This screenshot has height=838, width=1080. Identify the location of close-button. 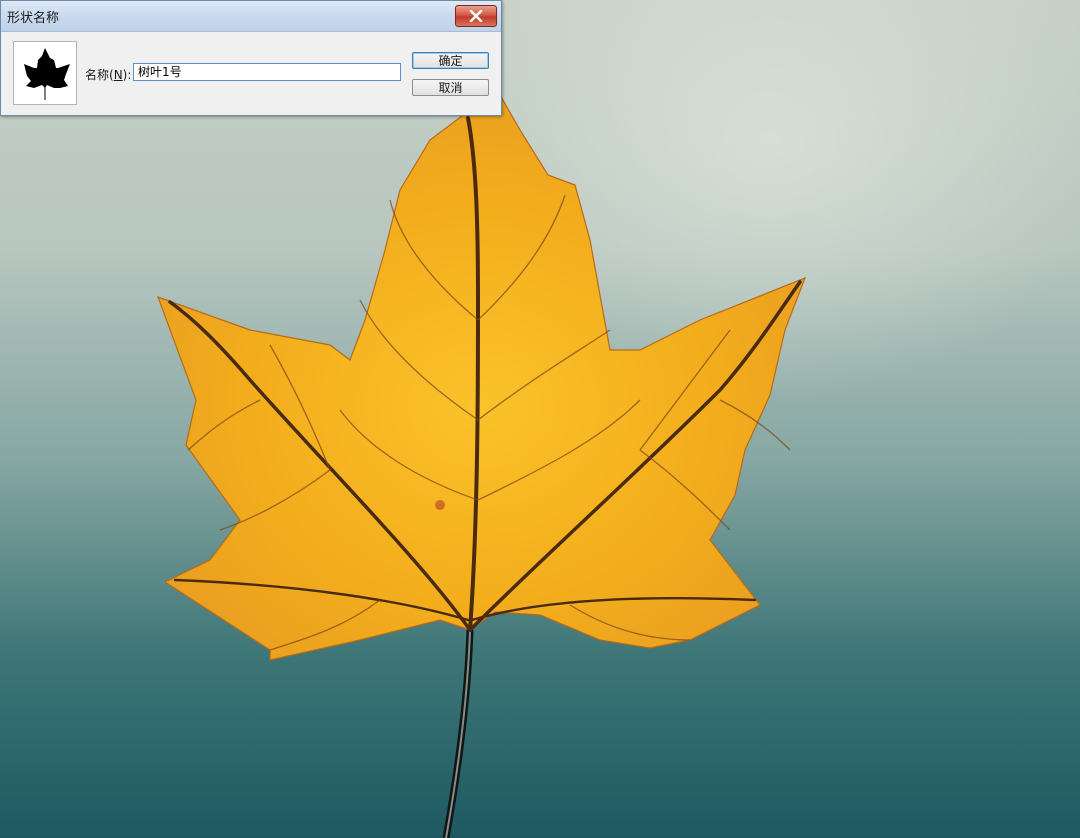
(476, 16).